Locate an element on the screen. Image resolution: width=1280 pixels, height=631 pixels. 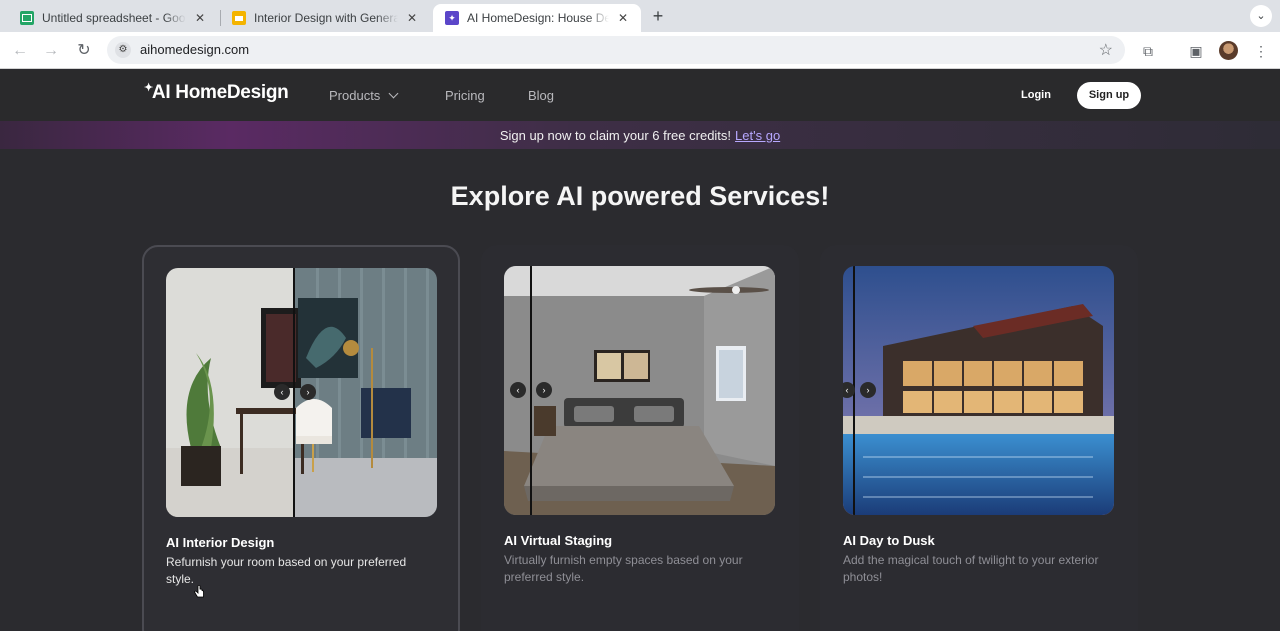
sheets-icon is located at coordinates (27, 18).